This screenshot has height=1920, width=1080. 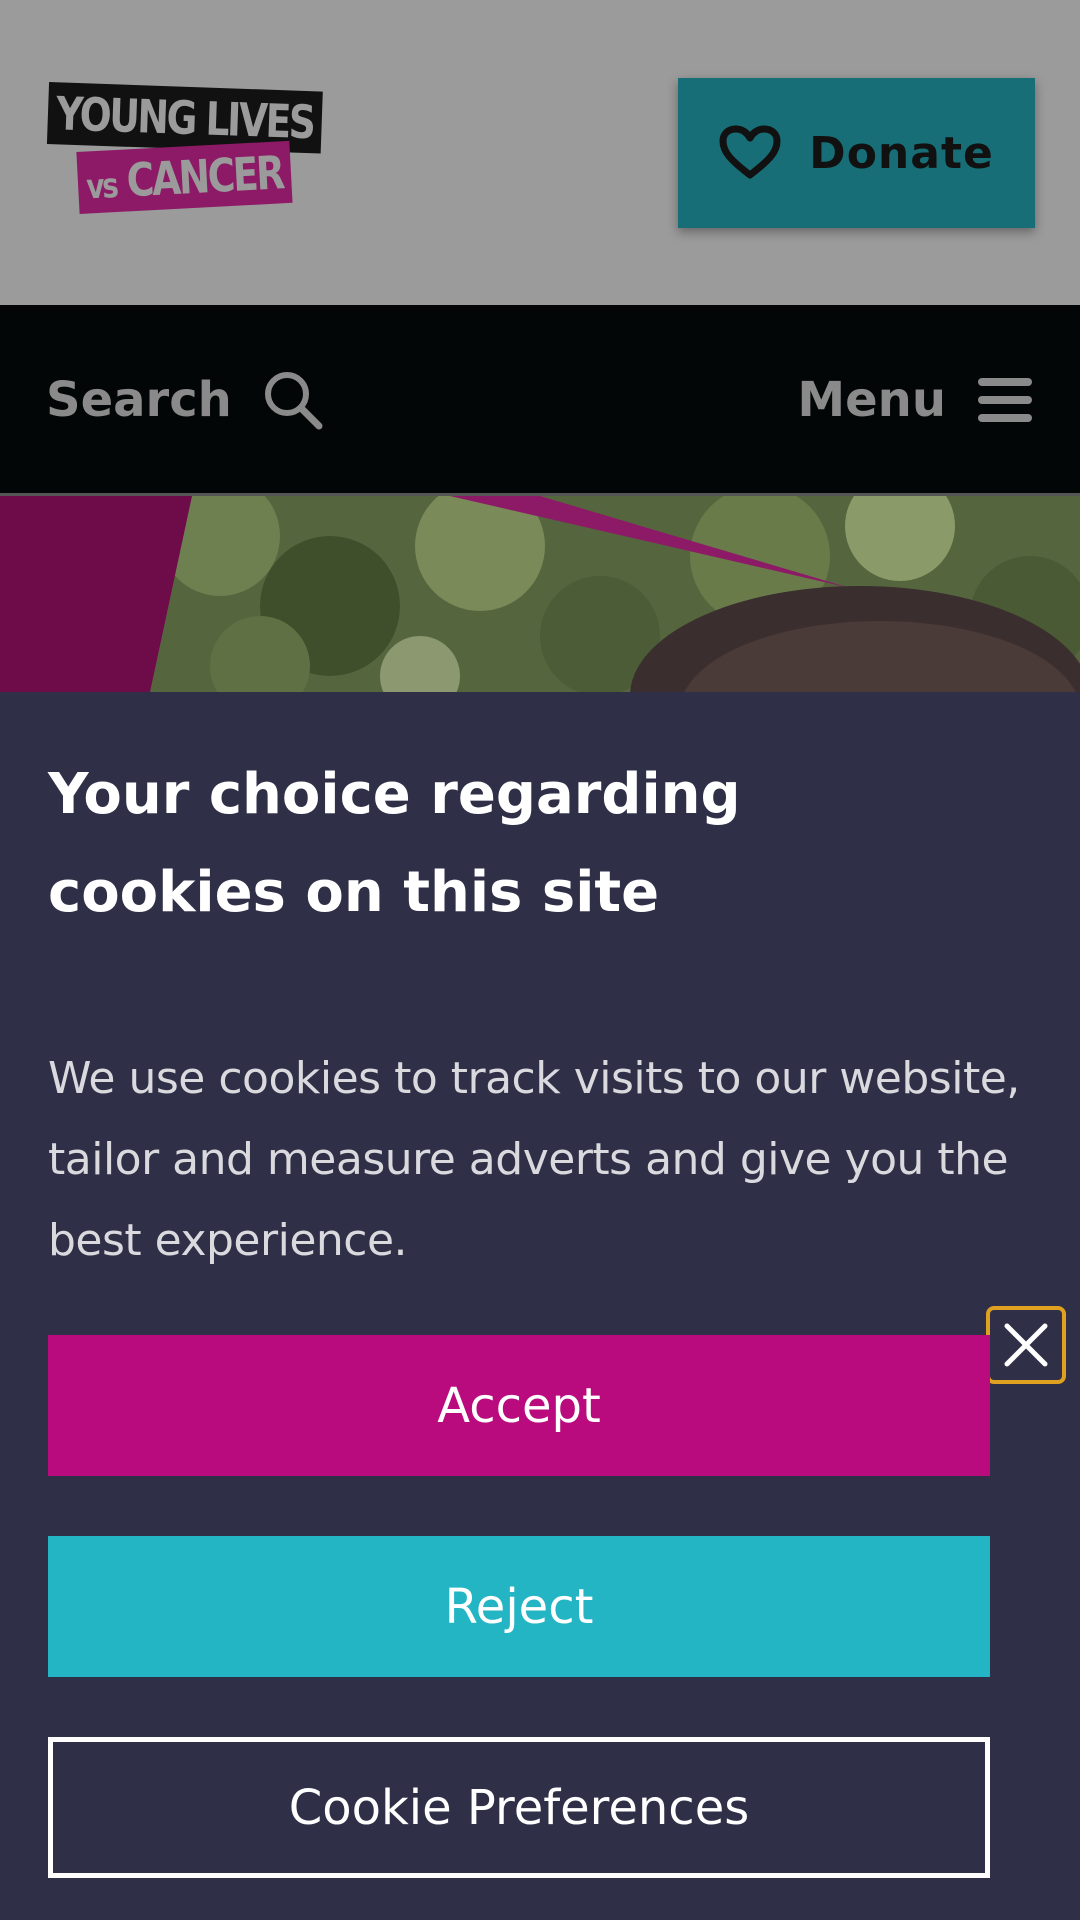 I want to click on reject-button: Reject, so click(x=519, y=1606).